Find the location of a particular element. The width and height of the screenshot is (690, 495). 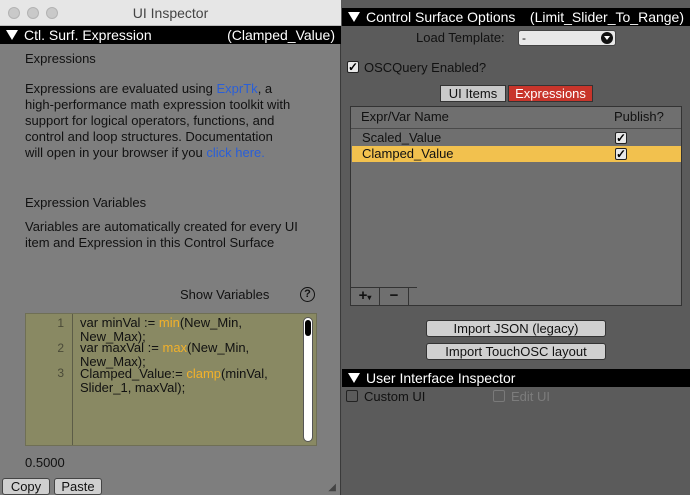

line-number: 2 is located at coordinates (60, 348).